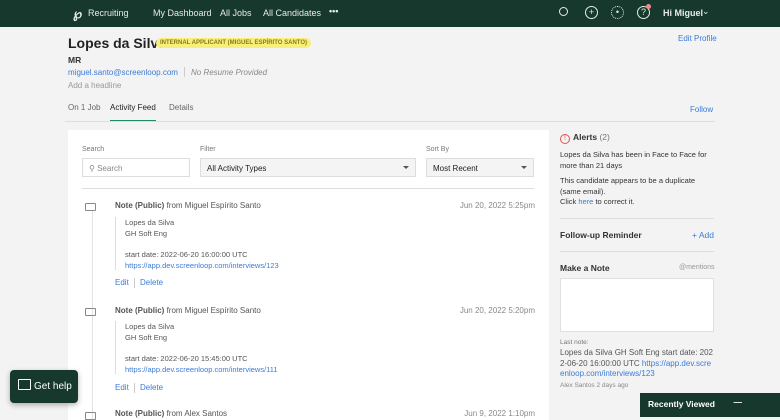 This screenshot has height=420, width=780. Describe the element at coordinates (497, 310) in the screenshot. I see `note-date: Jun 20, 2022 5:20pm` at that location.